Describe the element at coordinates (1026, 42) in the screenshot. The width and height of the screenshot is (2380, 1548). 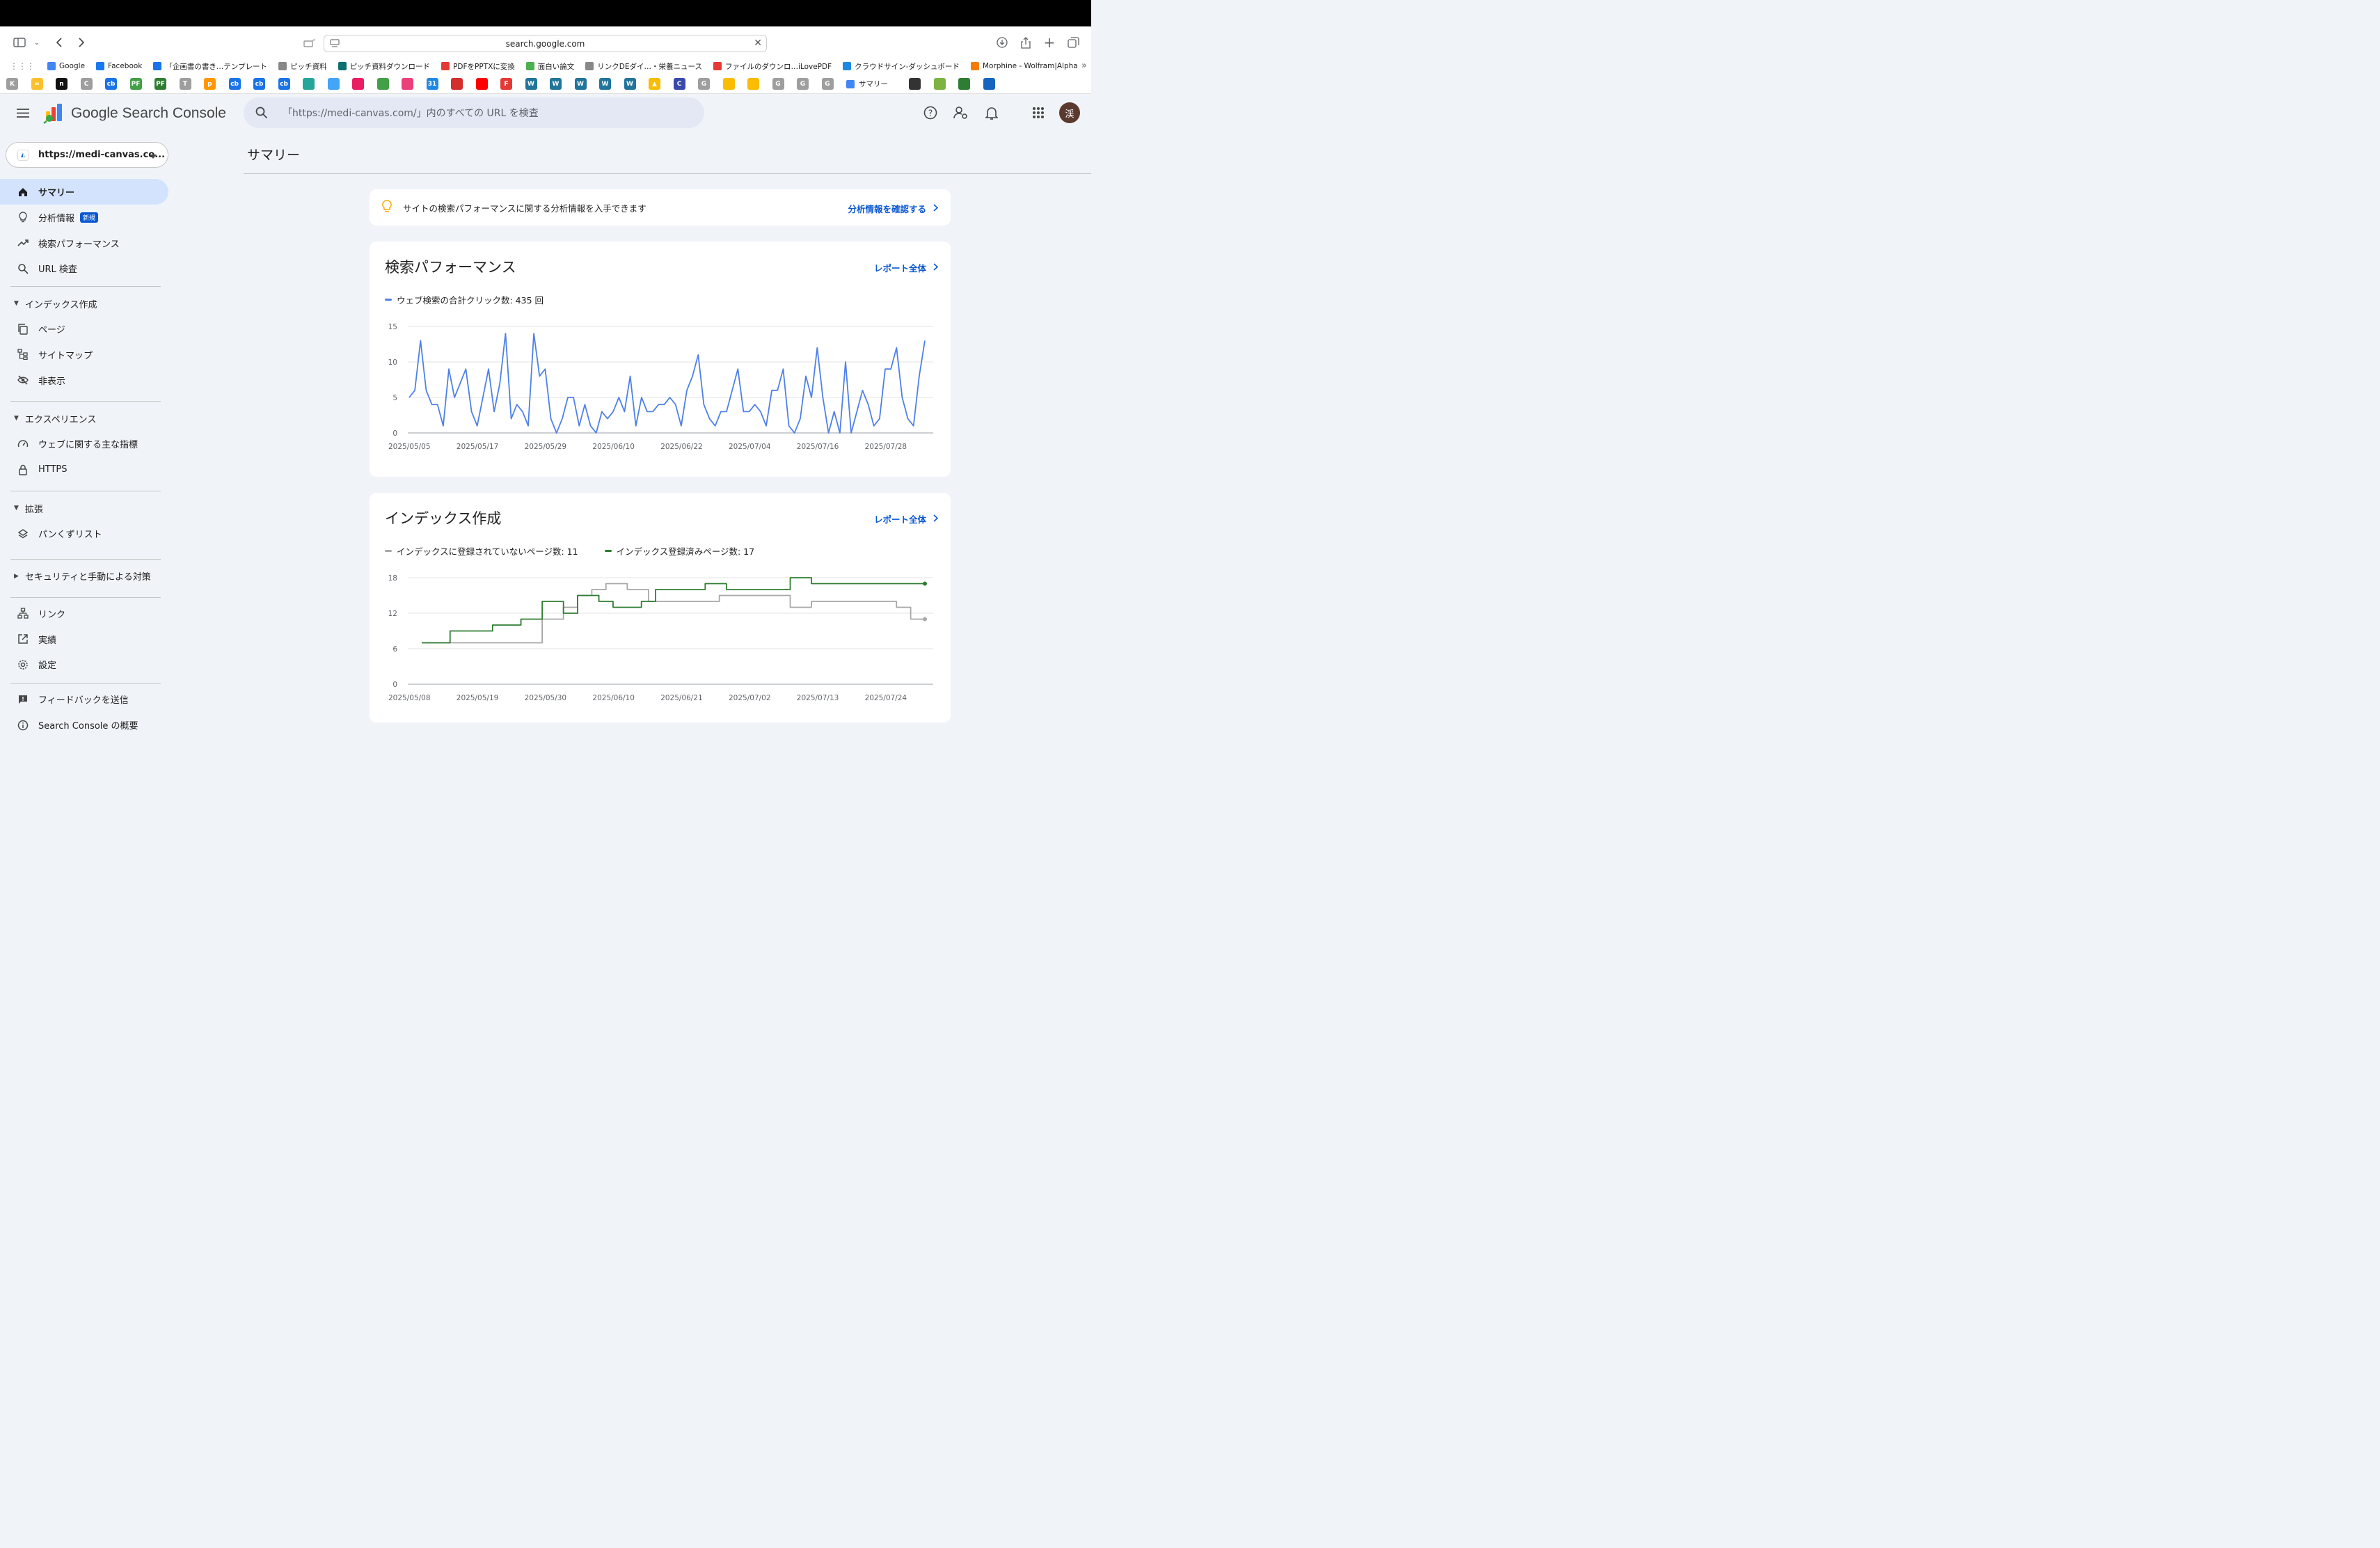
I see `share-icon` at that location.